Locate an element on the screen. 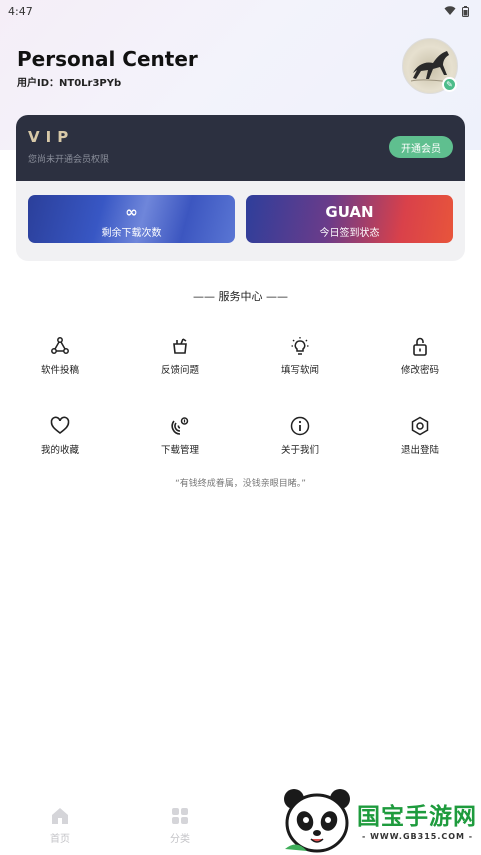  tab-categories: 分类 is located at coordinates (180, 825).